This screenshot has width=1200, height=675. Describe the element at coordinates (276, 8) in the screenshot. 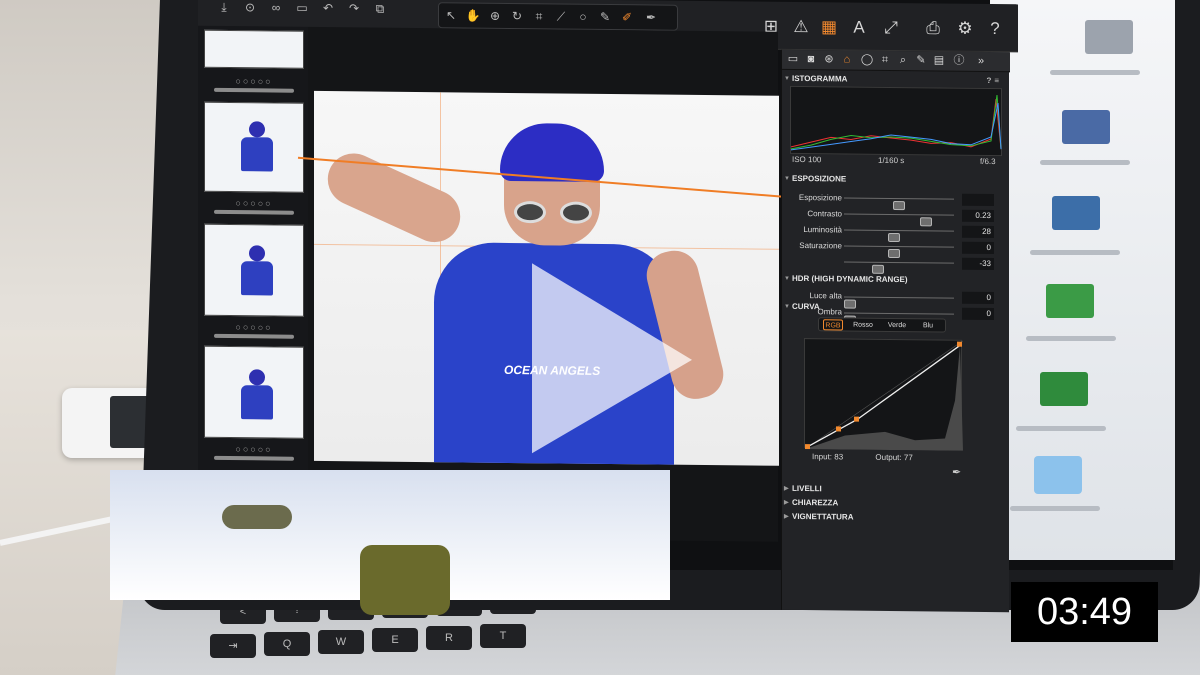

I see `glasses-icon: ∞` at that location.